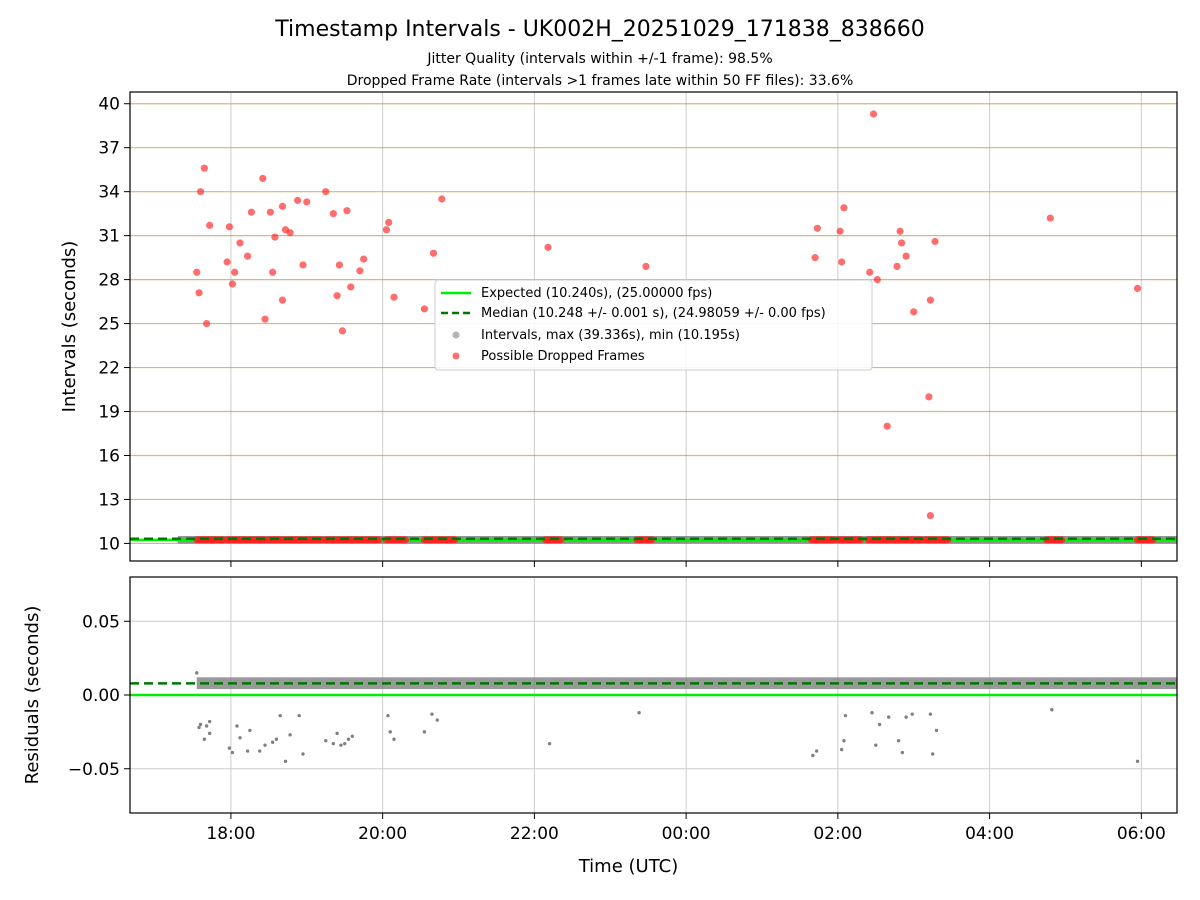  Describe the element at coordinates (109, 237) in the screenshot. I see `top-y-tick-label: 31` at that location.